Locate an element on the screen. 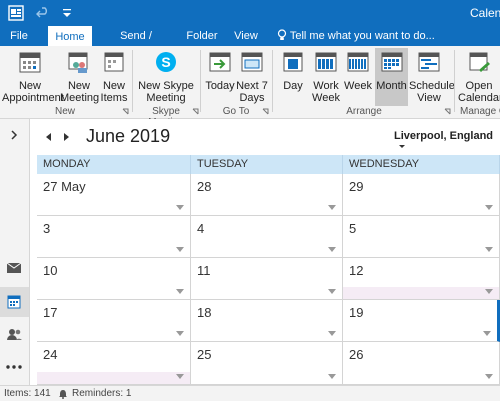 Image resolution: width=500 pixels, height=401 pixels. manage-group-label: Manage C is located at coordinates (480, 111).